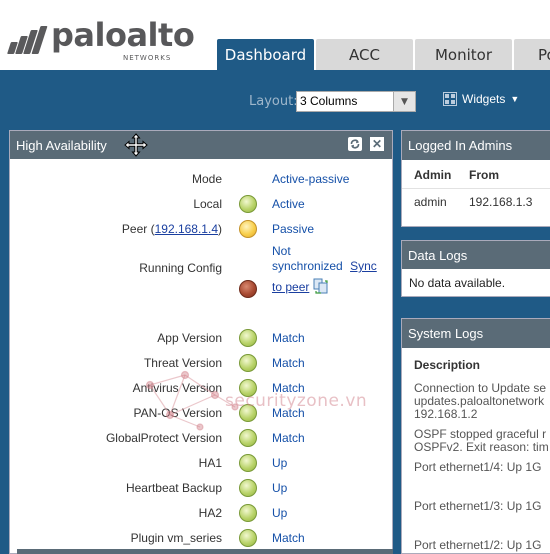 Image resolution: width=550 pixels, height=554 pixels. I want to click on tab-dashboard: Dashboard, so click(265, 54).